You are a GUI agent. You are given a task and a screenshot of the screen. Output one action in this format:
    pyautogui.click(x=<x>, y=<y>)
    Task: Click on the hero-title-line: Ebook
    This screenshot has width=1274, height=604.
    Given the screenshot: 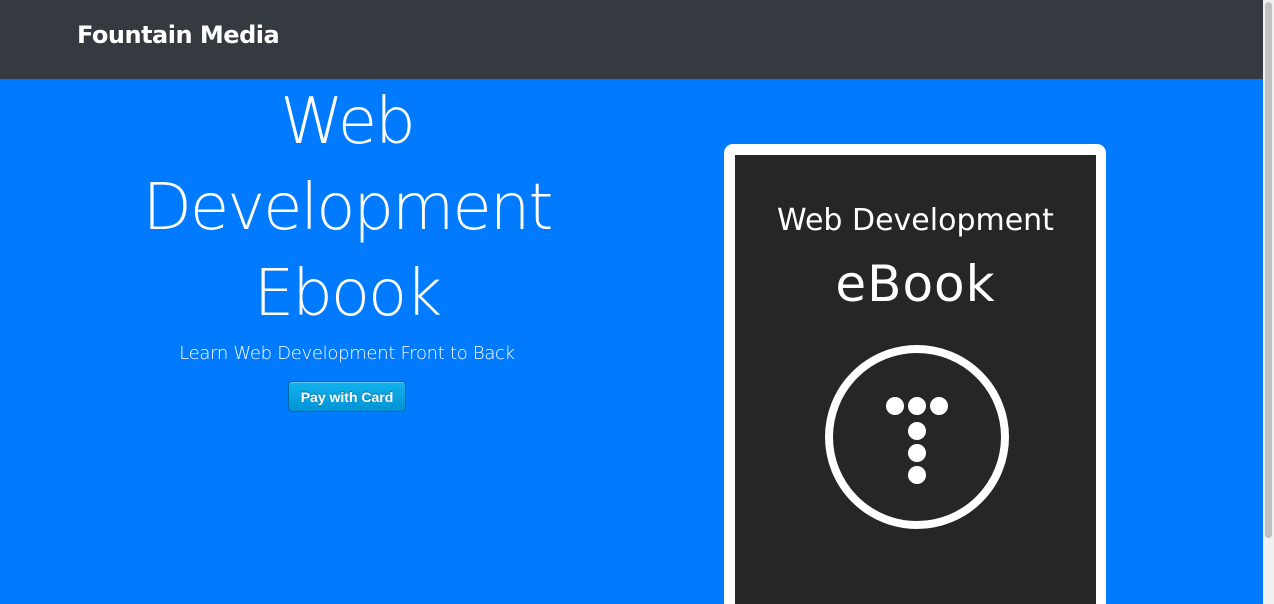 What is the action you would take?
    pyautogui.click(x=347, y=294)
    